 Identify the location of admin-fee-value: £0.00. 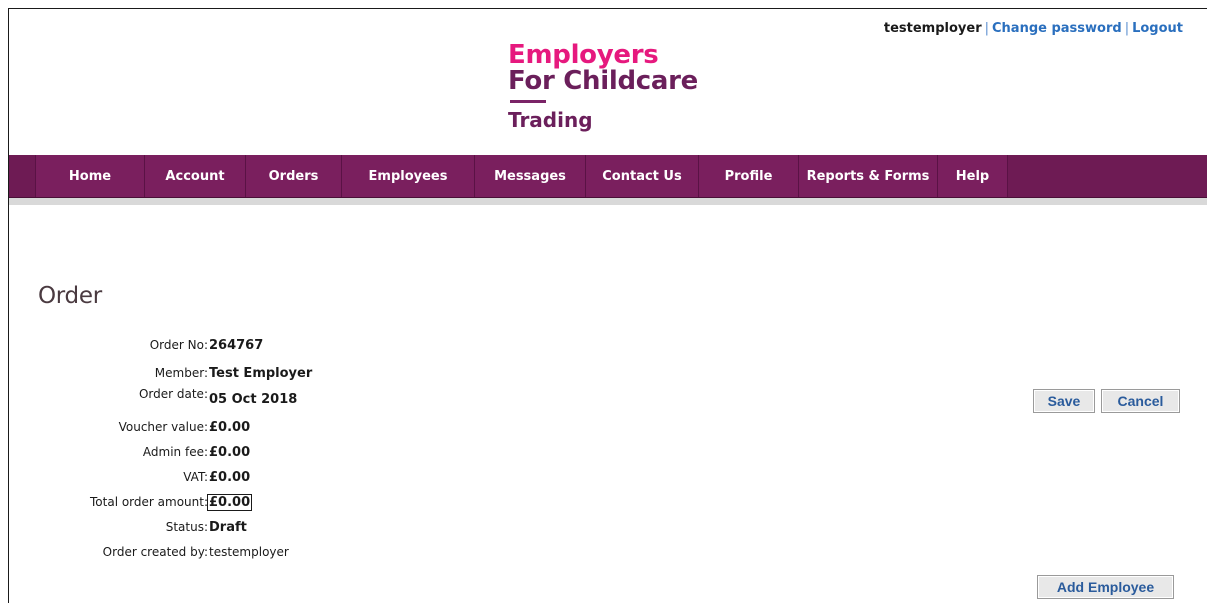
(230, 452).